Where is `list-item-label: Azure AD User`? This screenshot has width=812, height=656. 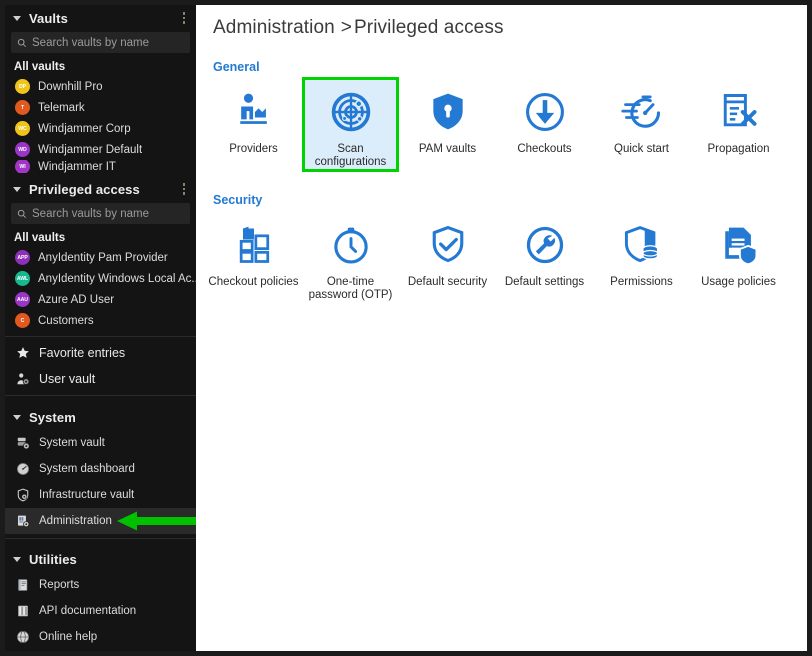
list-item-label: Azure AD User is located at coordinates (76, 299).